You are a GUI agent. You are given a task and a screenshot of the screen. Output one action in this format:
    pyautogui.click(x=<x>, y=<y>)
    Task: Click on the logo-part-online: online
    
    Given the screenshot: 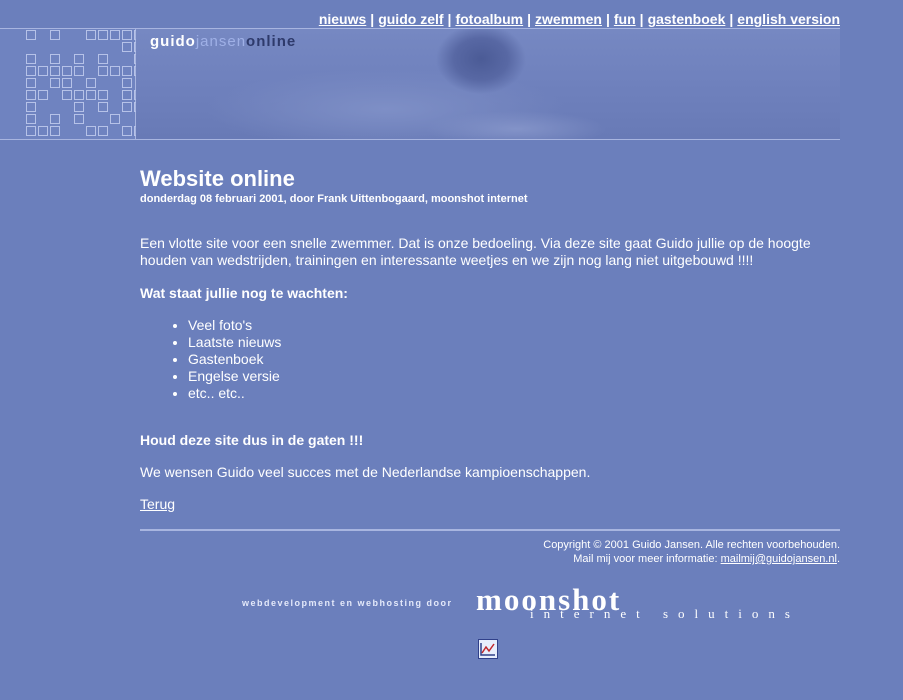 What is the action you would take?
    pyautogui.click(x=271, y=41)
    